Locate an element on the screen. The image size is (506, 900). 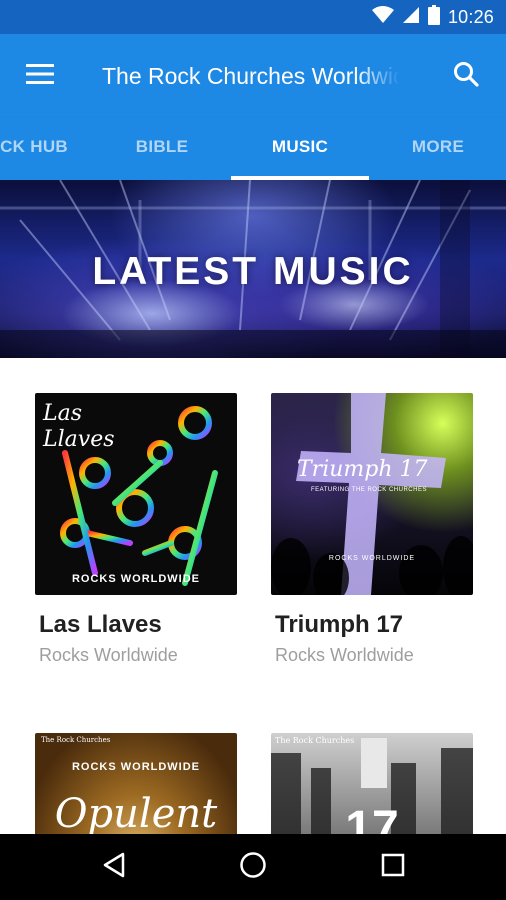
home-button is located at coordinates (253, 867).